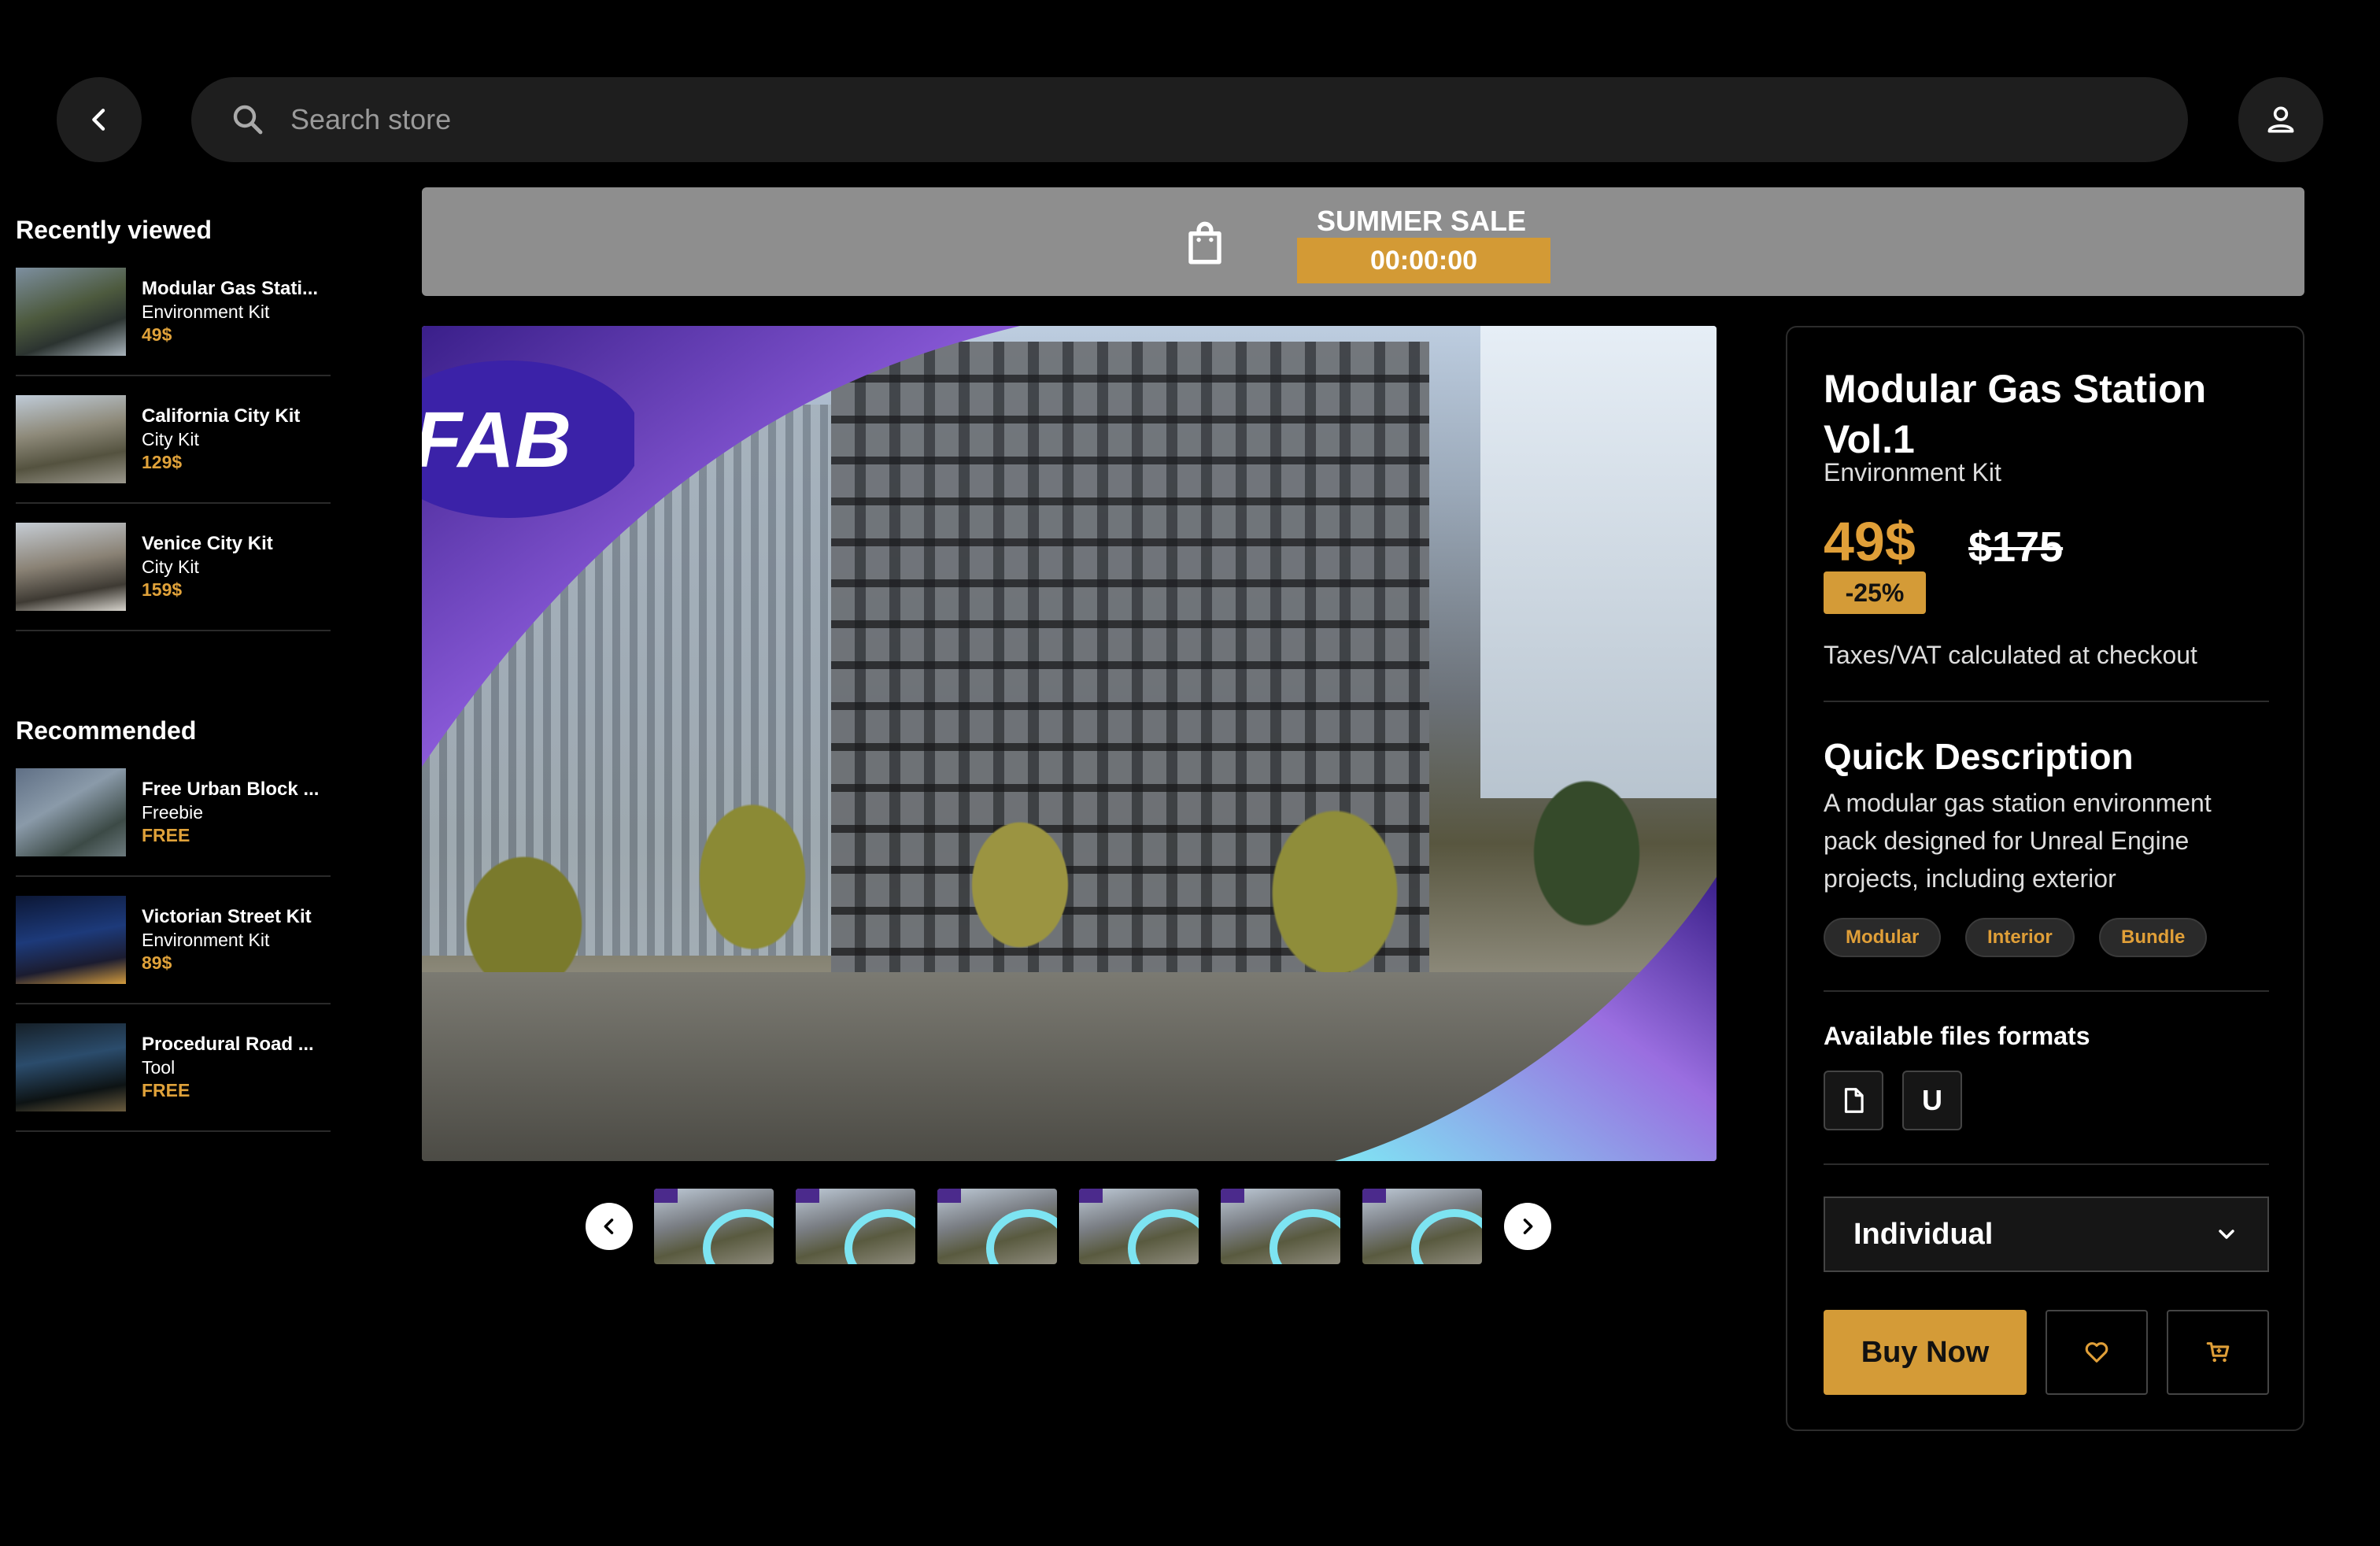  Describe the element at coordinates (2046, 1234) in the screenshot. I see `license-select: Individual` at that location.